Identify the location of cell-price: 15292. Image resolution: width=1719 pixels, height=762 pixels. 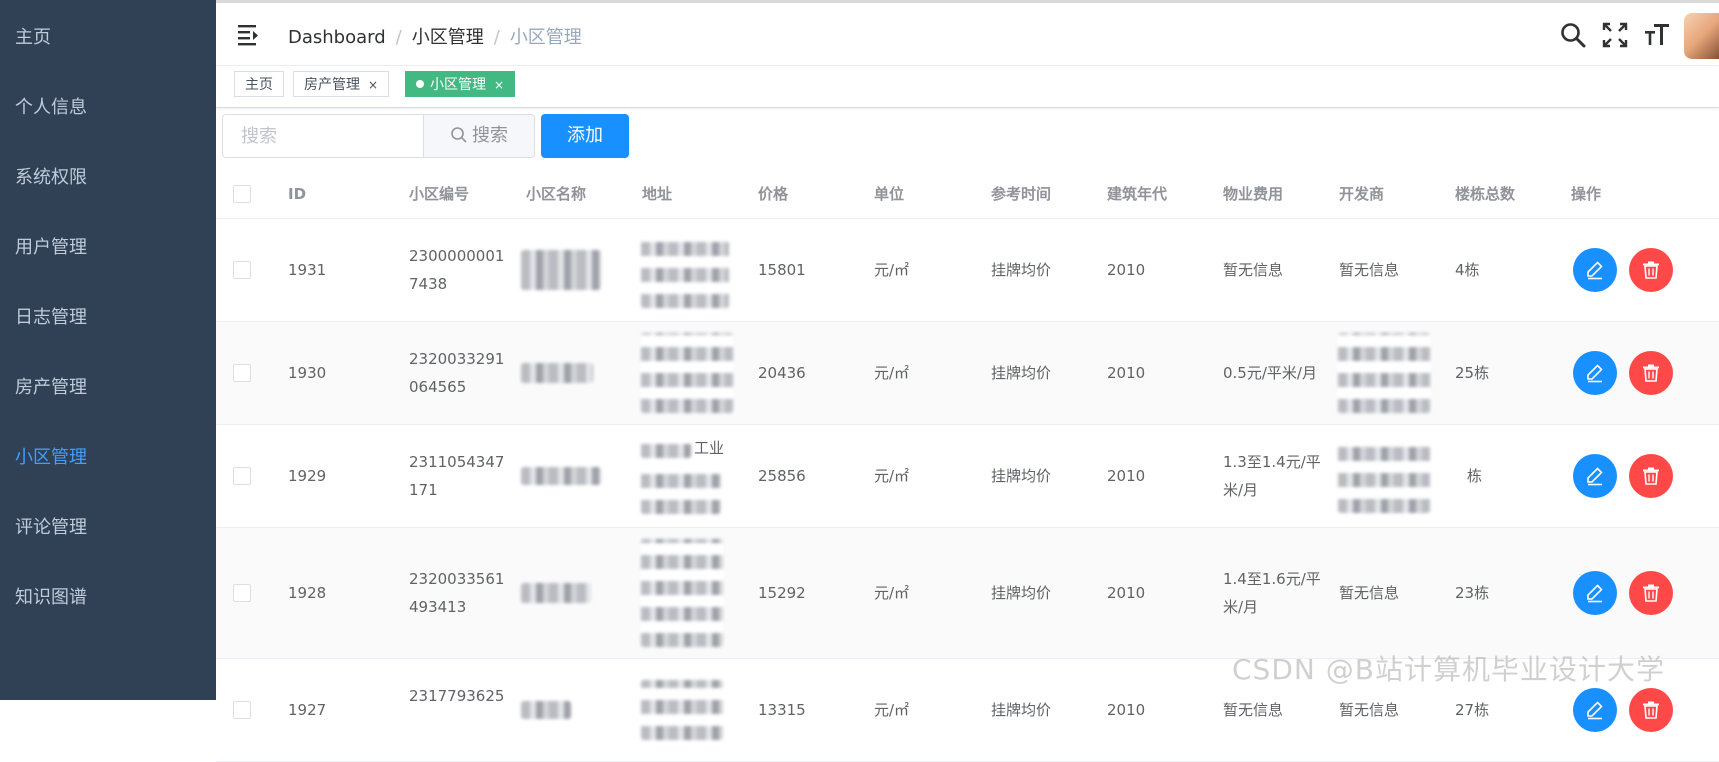
(782, 593).